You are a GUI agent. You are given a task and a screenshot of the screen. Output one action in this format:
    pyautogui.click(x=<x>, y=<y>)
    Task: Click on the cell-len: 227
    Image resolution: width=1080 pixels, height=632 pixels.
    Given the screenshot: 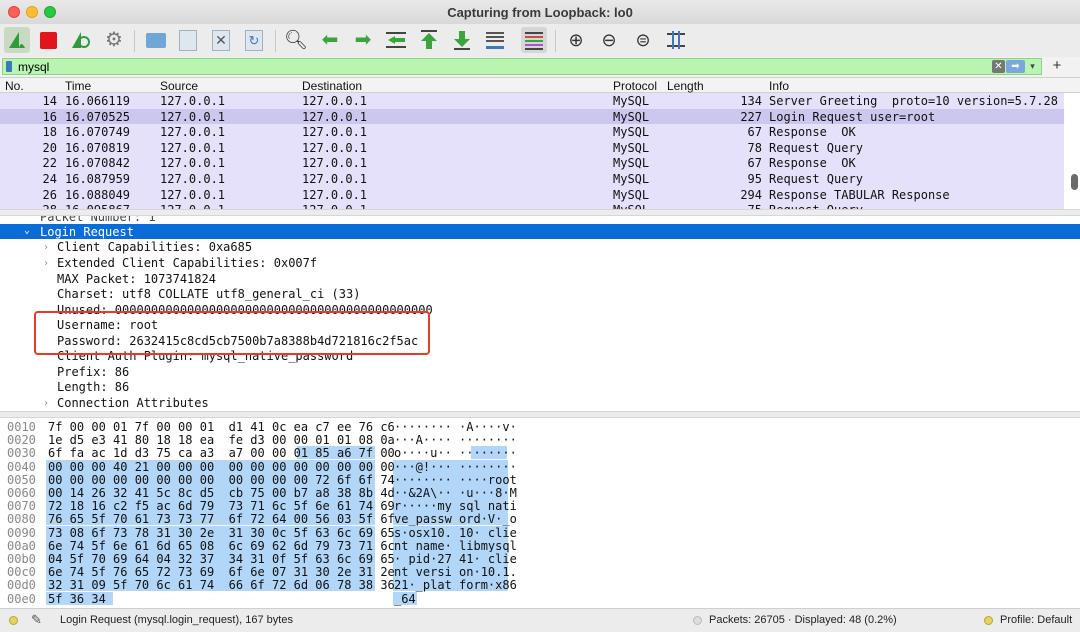 What is the action you would take?
    pyautogui.click(x=751, y=116)
    